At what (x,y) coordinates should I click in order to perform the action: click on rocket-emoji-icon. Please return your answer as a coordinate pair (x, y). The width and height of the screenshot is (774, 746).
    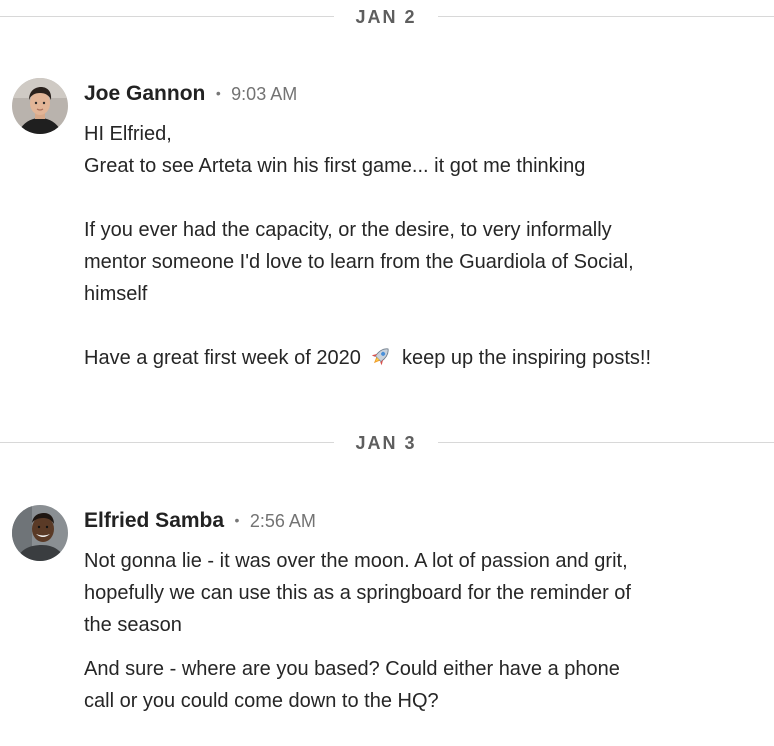
    Looking at the image, I should click on (380, 357).